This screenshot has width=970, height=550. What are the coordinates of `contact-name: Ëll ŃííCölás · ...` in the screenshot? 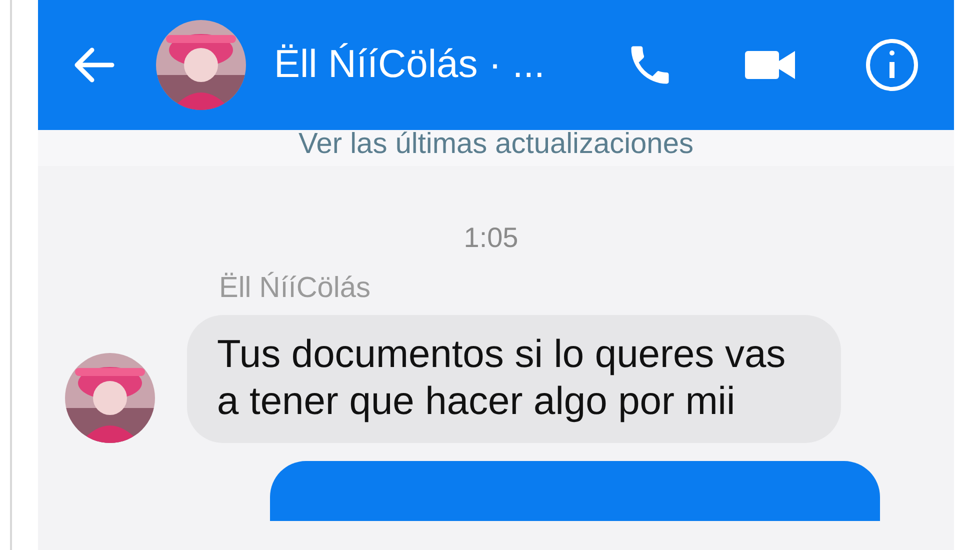 It's located at (449, 65).